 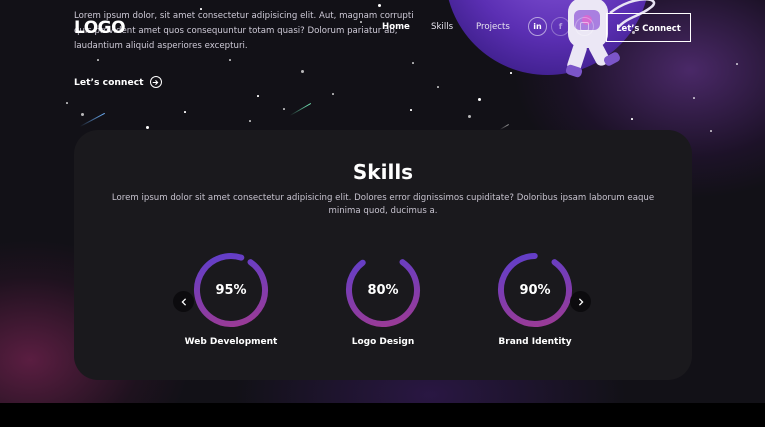 I want to click on chevron-right-icon, so click(x=581, y=301).